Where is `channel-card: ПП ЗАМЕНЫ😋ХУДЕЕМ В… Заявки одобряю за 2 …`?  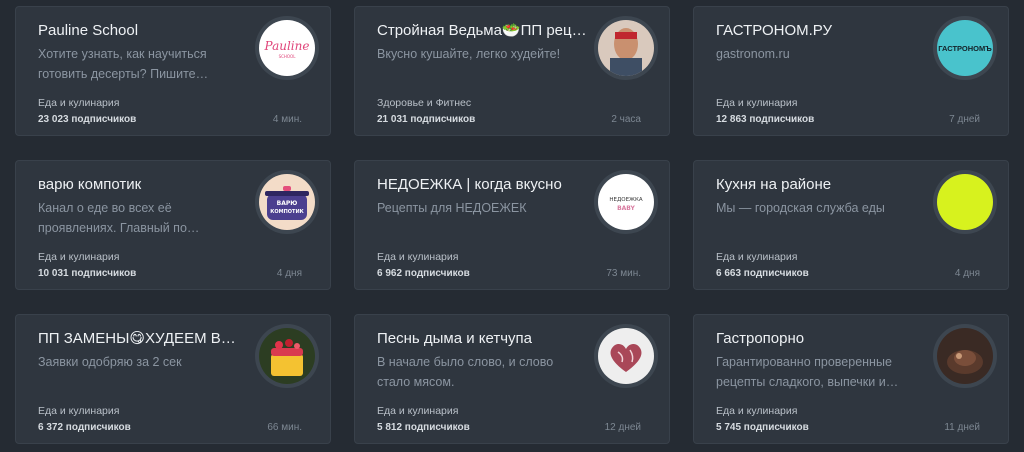 channel-card: ПП ЗАМЕНЫ😋ХУДЕЕМ В… Заявки одобряю за 2 … is located at coordinates (173, 379).